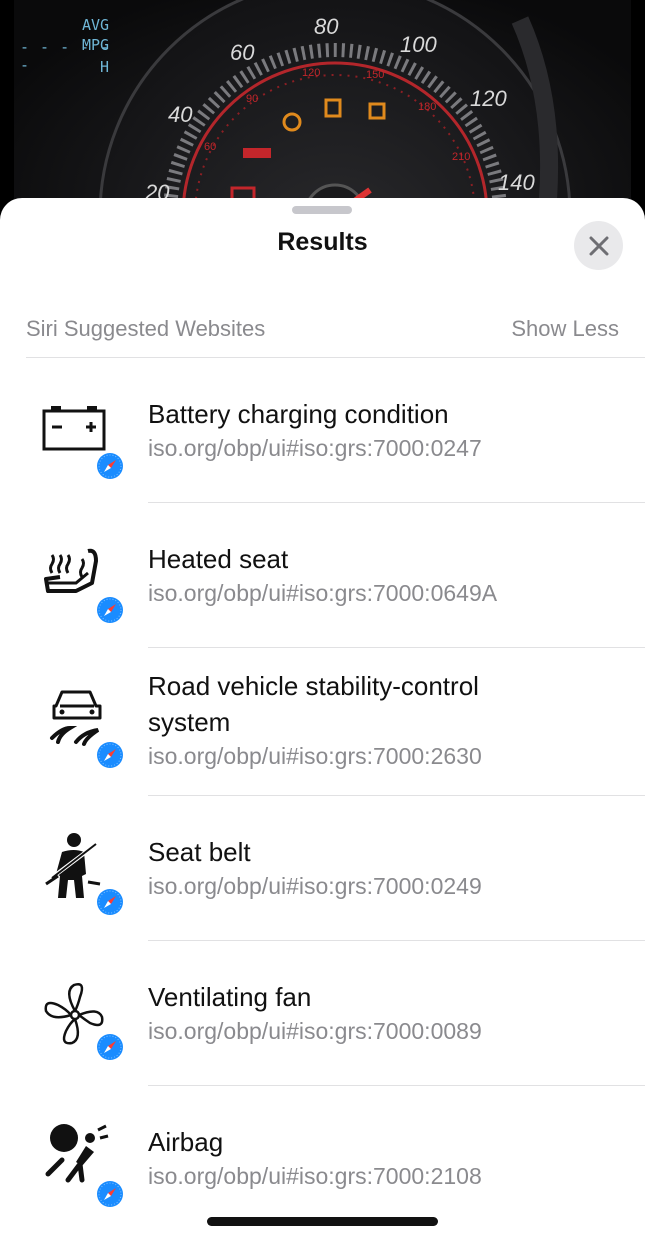 This screenshot has height=1240, width=645. I want to click on speed-120: 120, so click(488, 98).